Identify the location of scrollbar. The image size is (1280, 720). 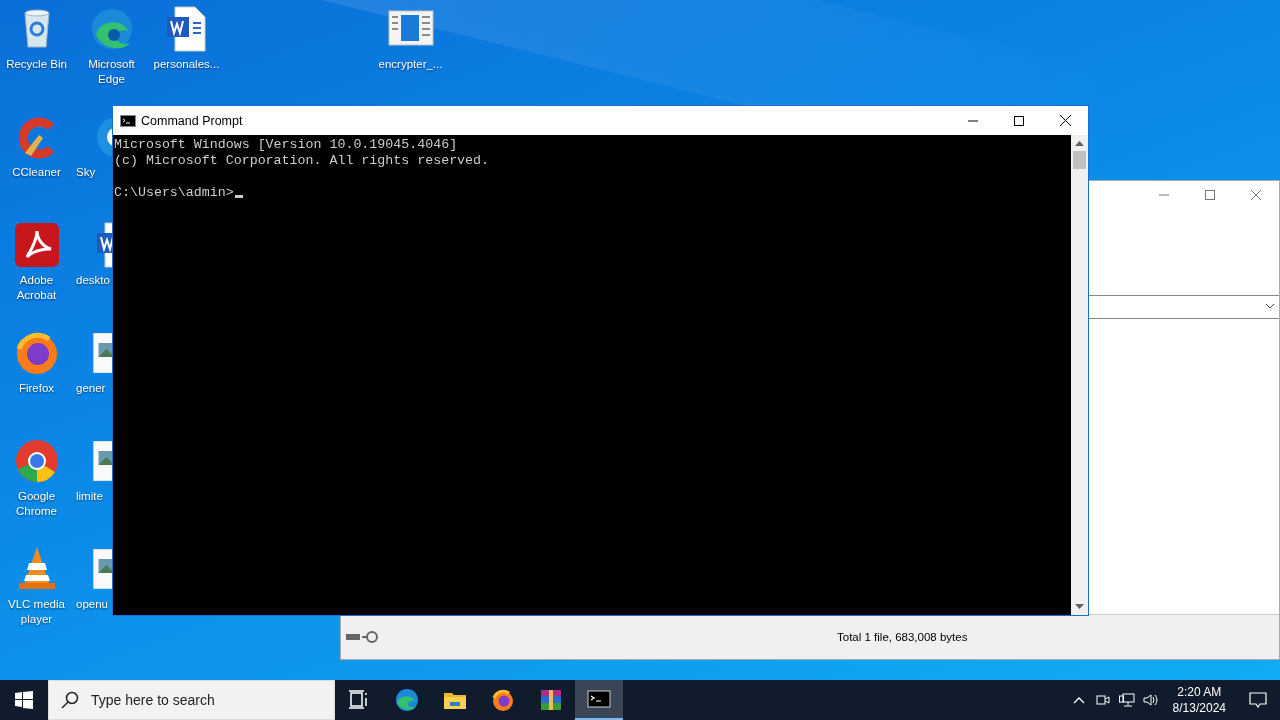
(1079, 375).